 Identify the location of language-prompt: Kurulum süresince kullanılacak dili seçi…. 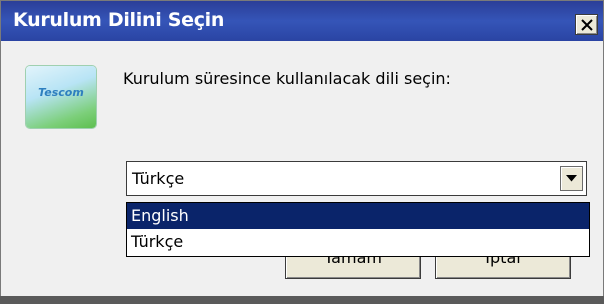
(287, 78).